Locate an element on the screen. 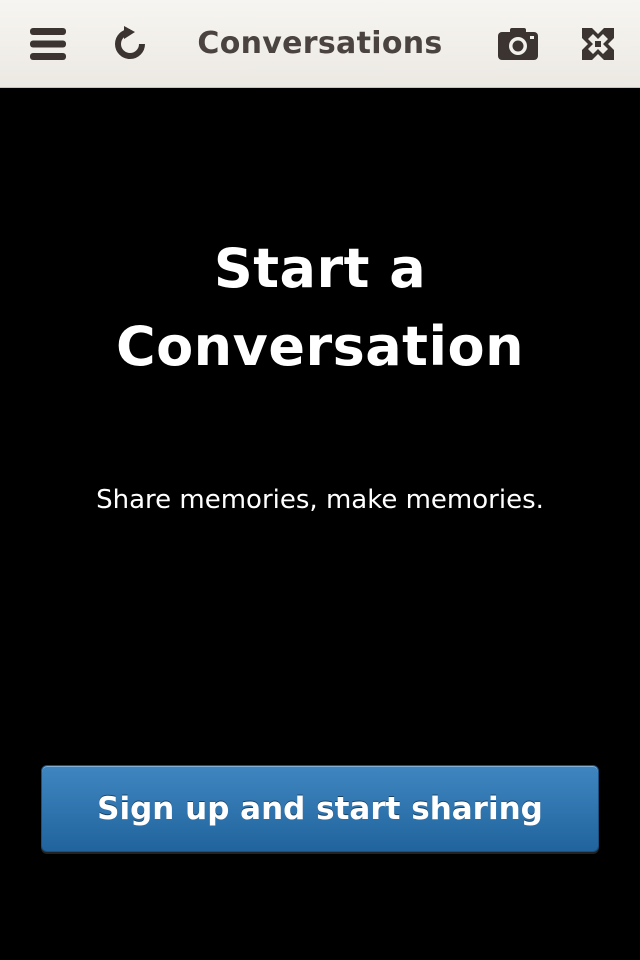 The width and height of the screenshot is (640, 960). top-navigation-bar: Conversations is located at coordinates (320, 44).